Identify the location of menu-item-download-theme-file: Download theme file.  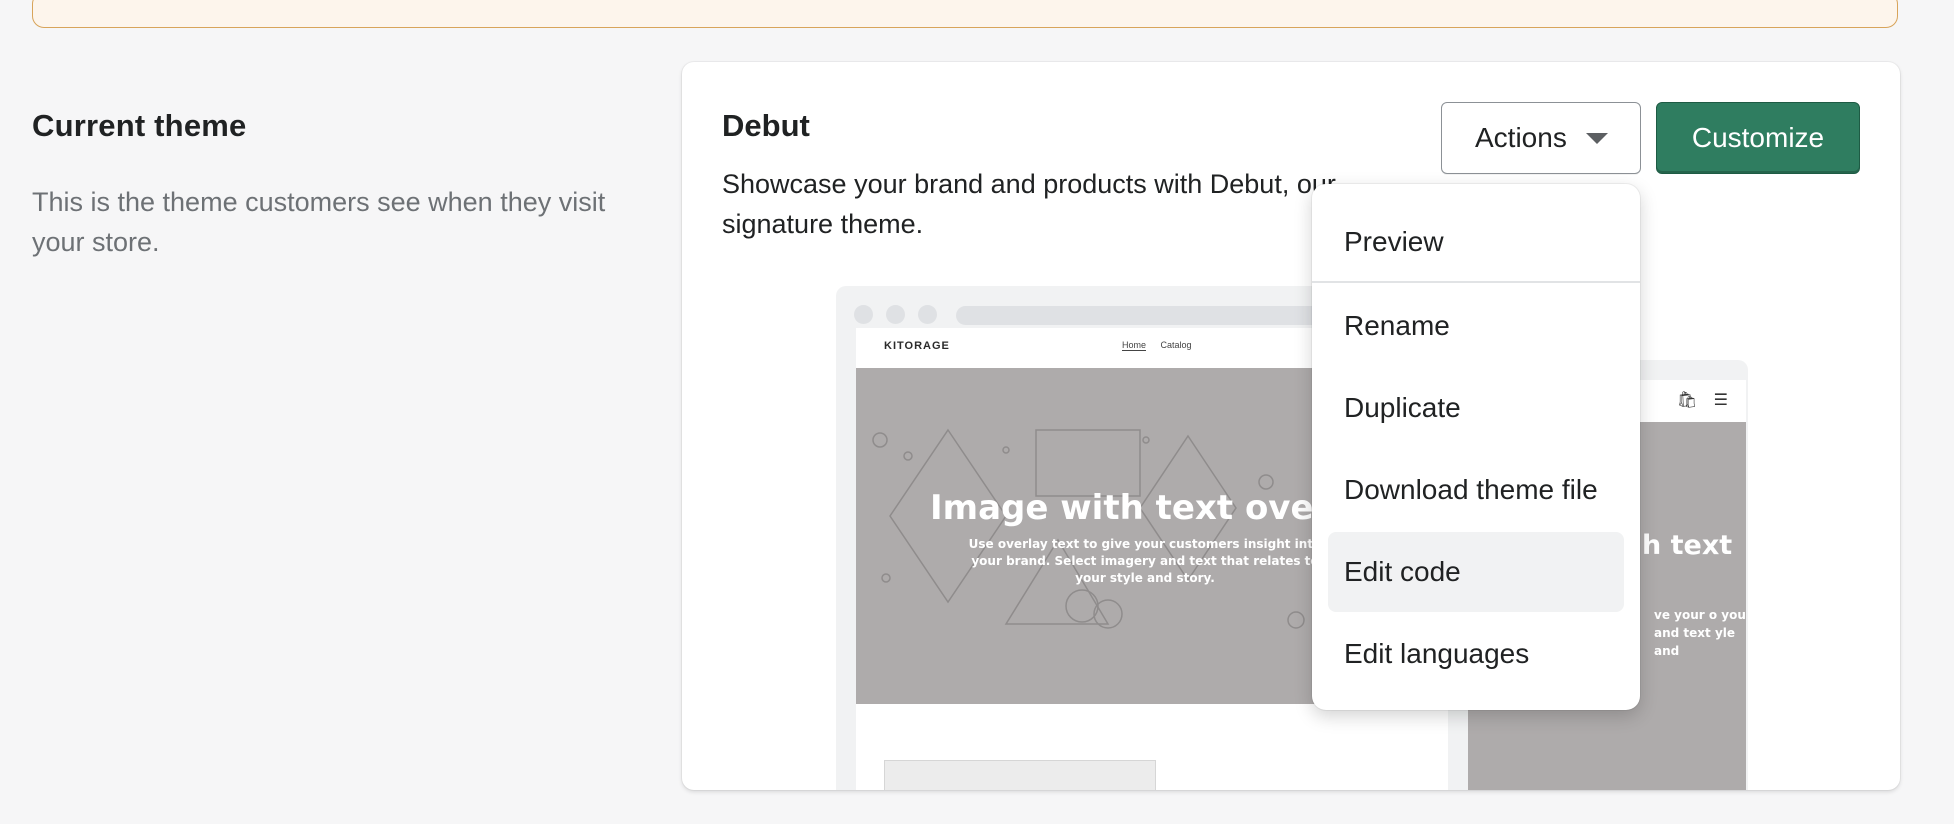
(1476, 490).